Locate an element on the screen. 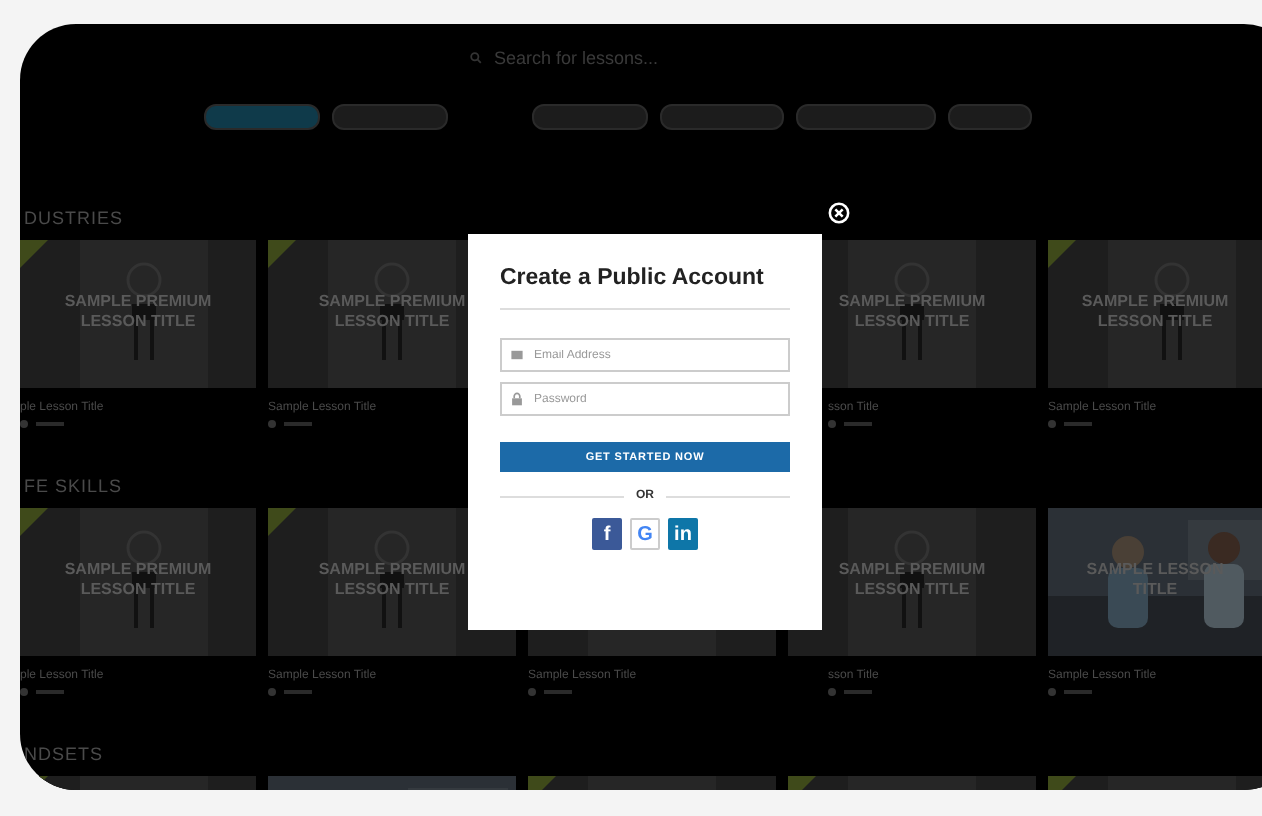 The image size is (1262, 816). social-login-button: G is located at coordinates (645, 534).